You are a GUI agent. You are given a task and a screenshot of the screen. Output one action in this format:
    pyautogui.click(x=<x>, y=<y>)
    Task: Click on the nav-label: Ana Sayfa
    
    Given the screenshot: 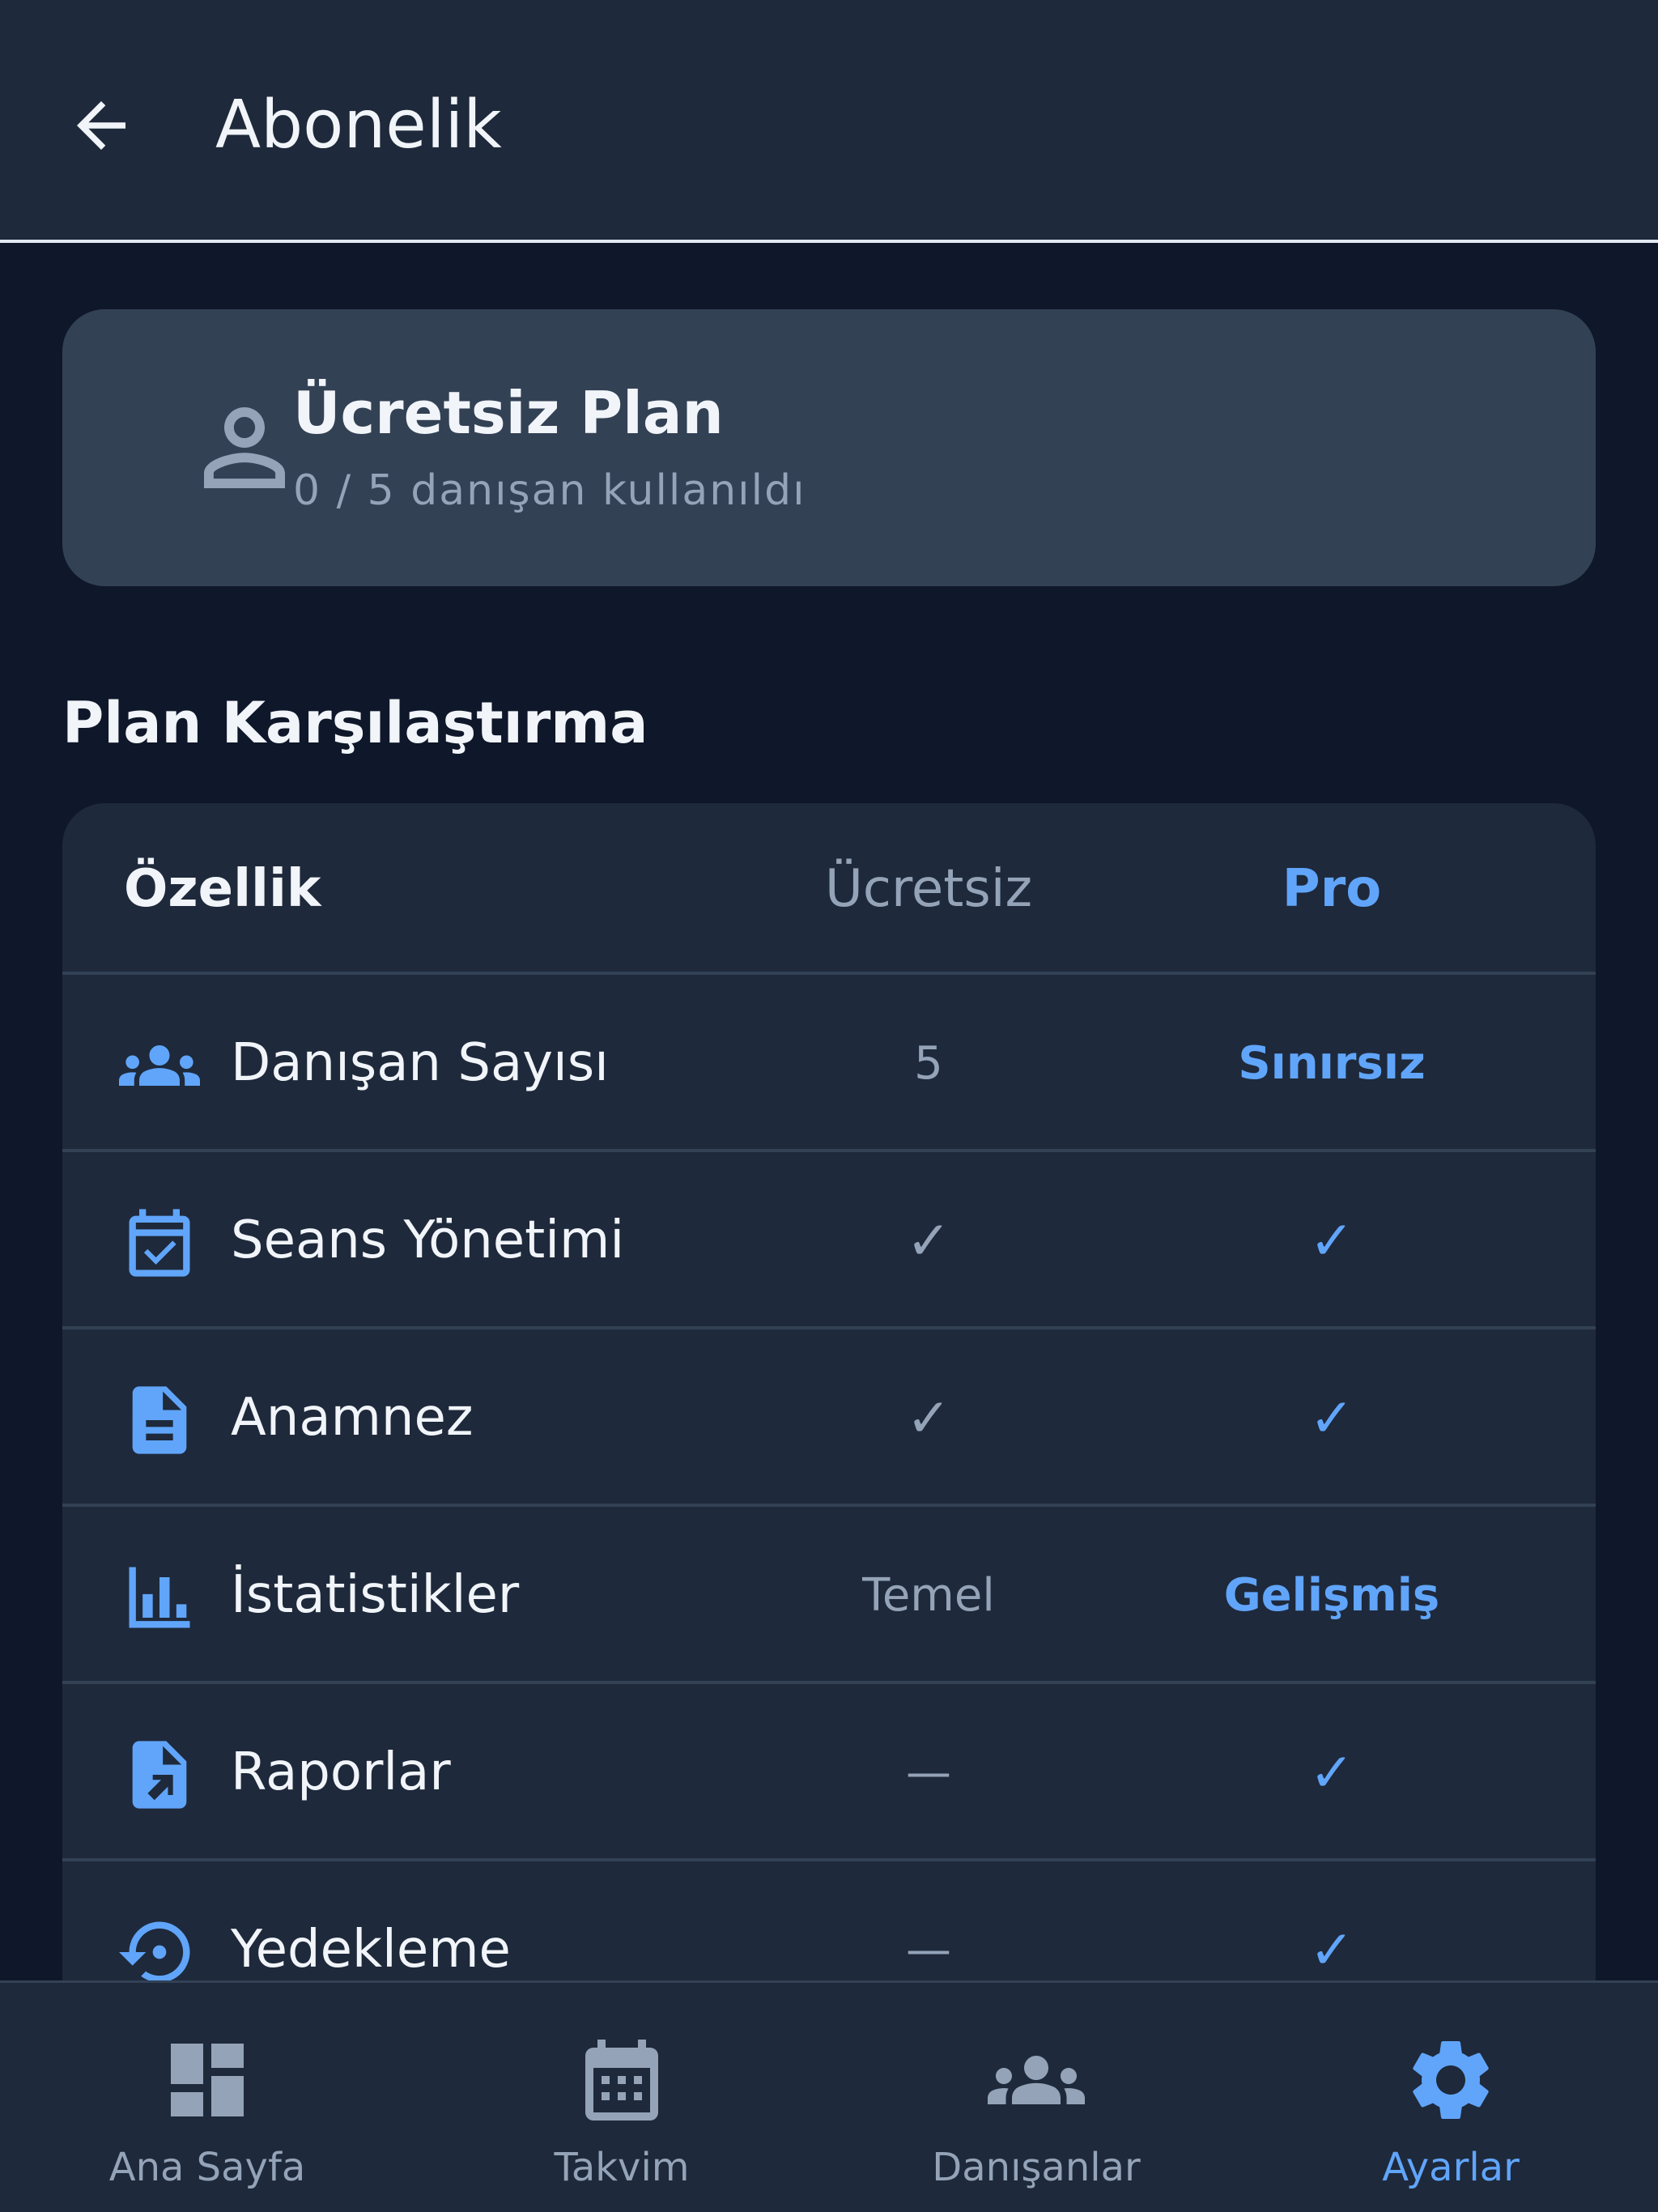 What is the action you would take?
    pyautogui.click(x=207, y=2167)
    